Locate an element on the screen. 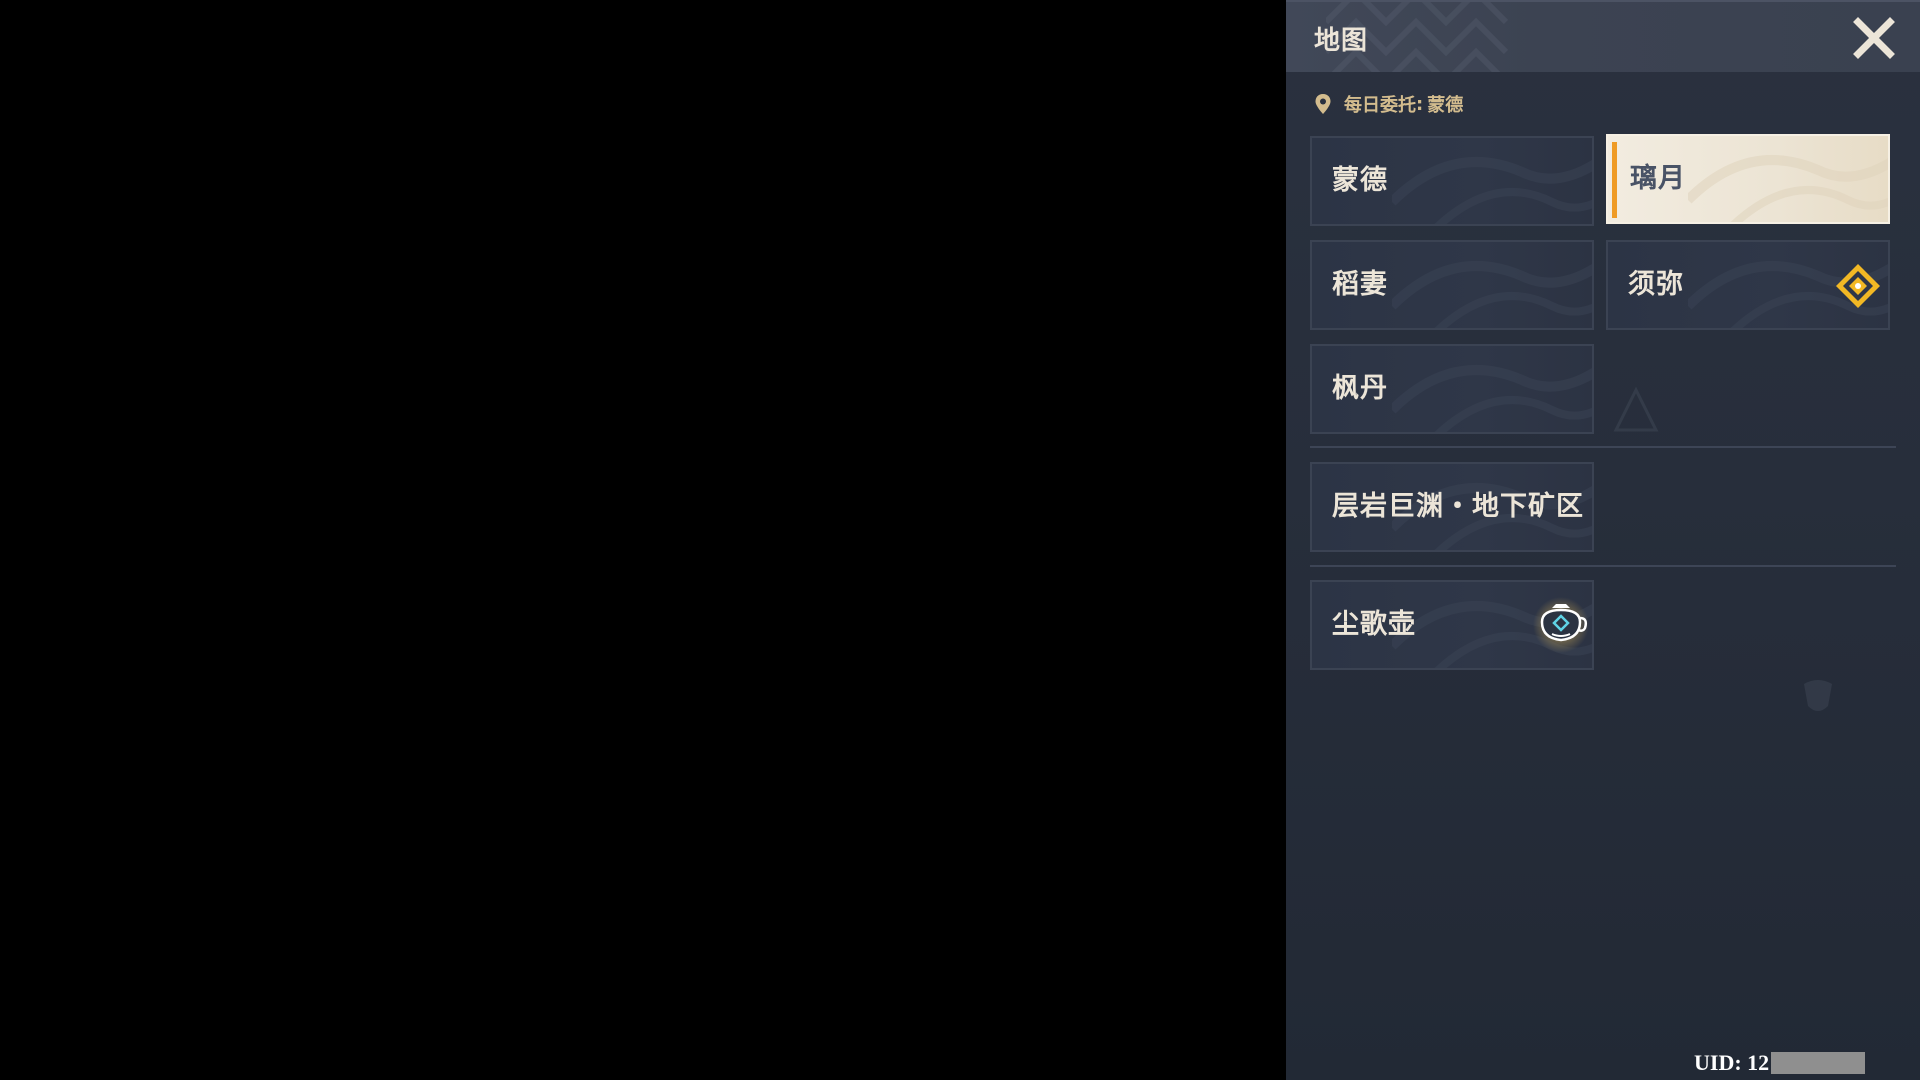 The image size is (1920, 1080). diamond-marker-icon is located at coordinates (1858, 286).